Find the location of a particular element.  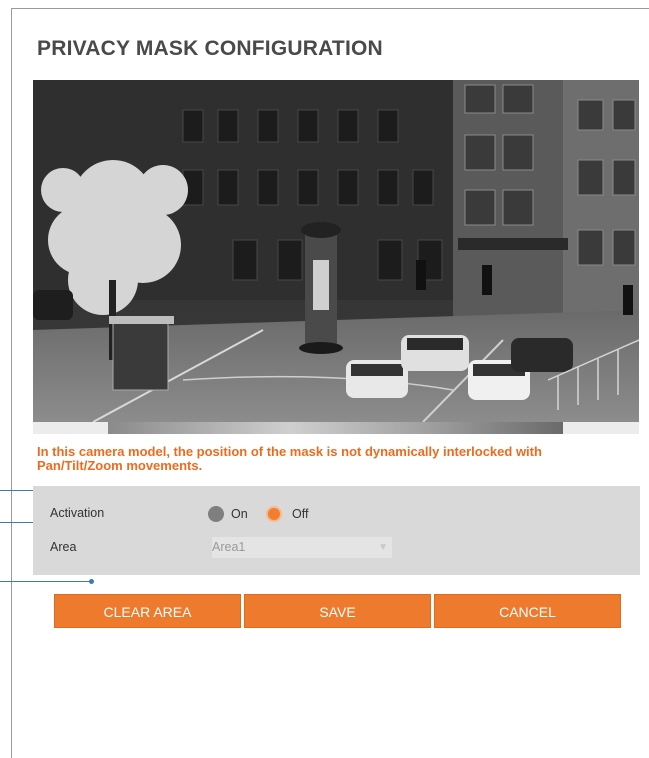

area-select-value: Area1 is located at coordinates (229, 547).